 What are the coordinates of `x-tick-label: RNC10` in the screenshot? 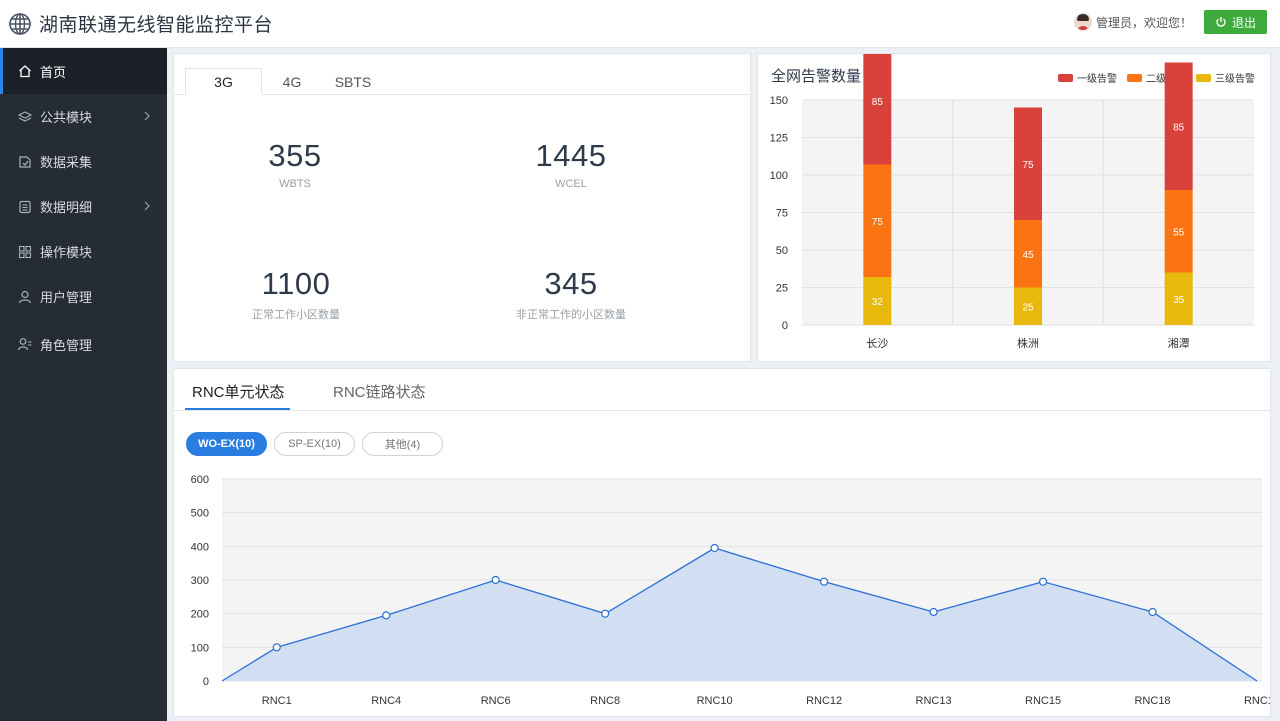 It's located at (715, 701).